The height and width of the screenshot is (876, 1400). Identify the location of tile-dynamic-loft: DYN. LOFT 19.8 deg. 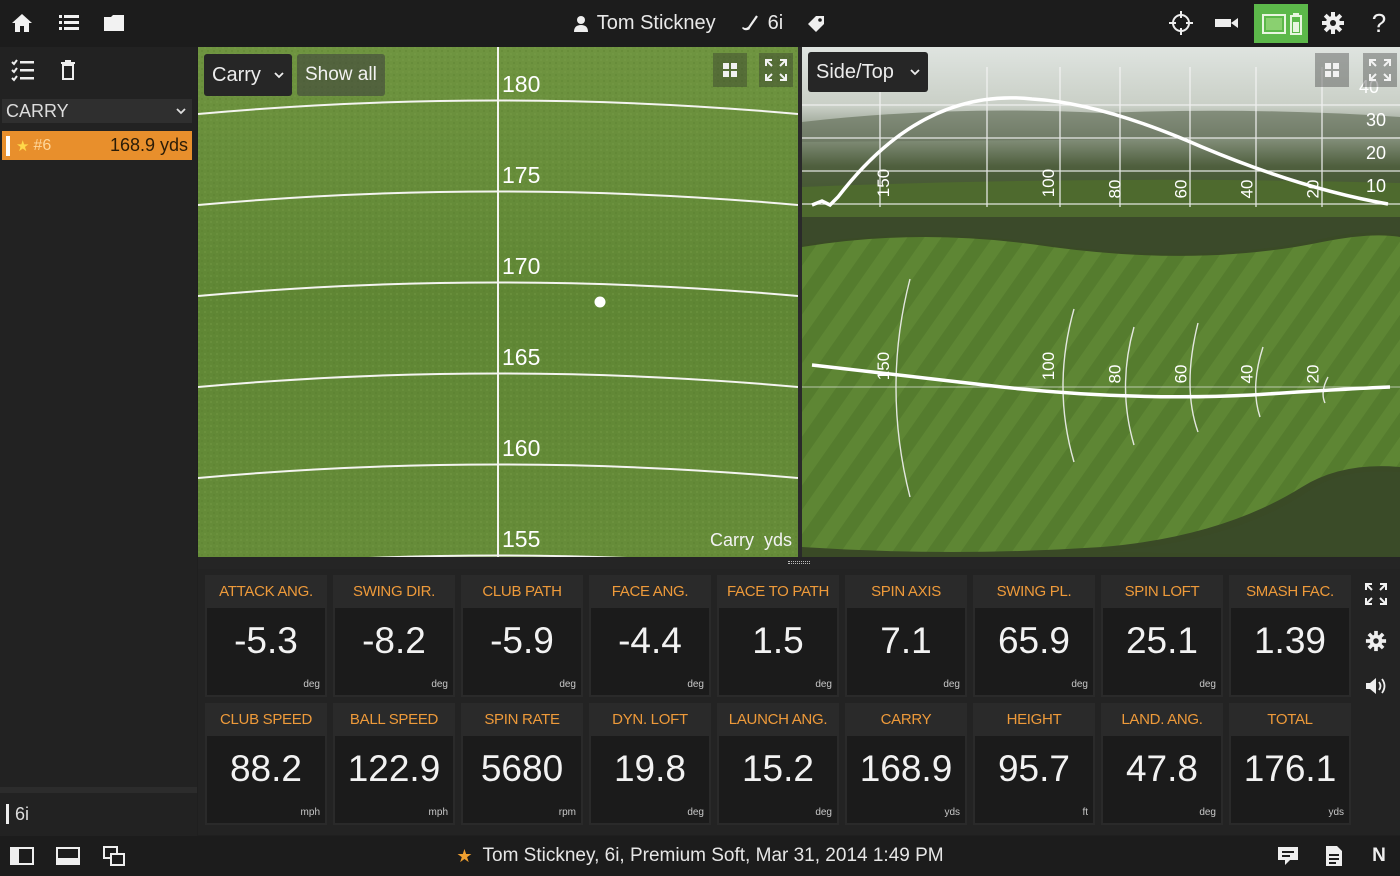
(650, 764).